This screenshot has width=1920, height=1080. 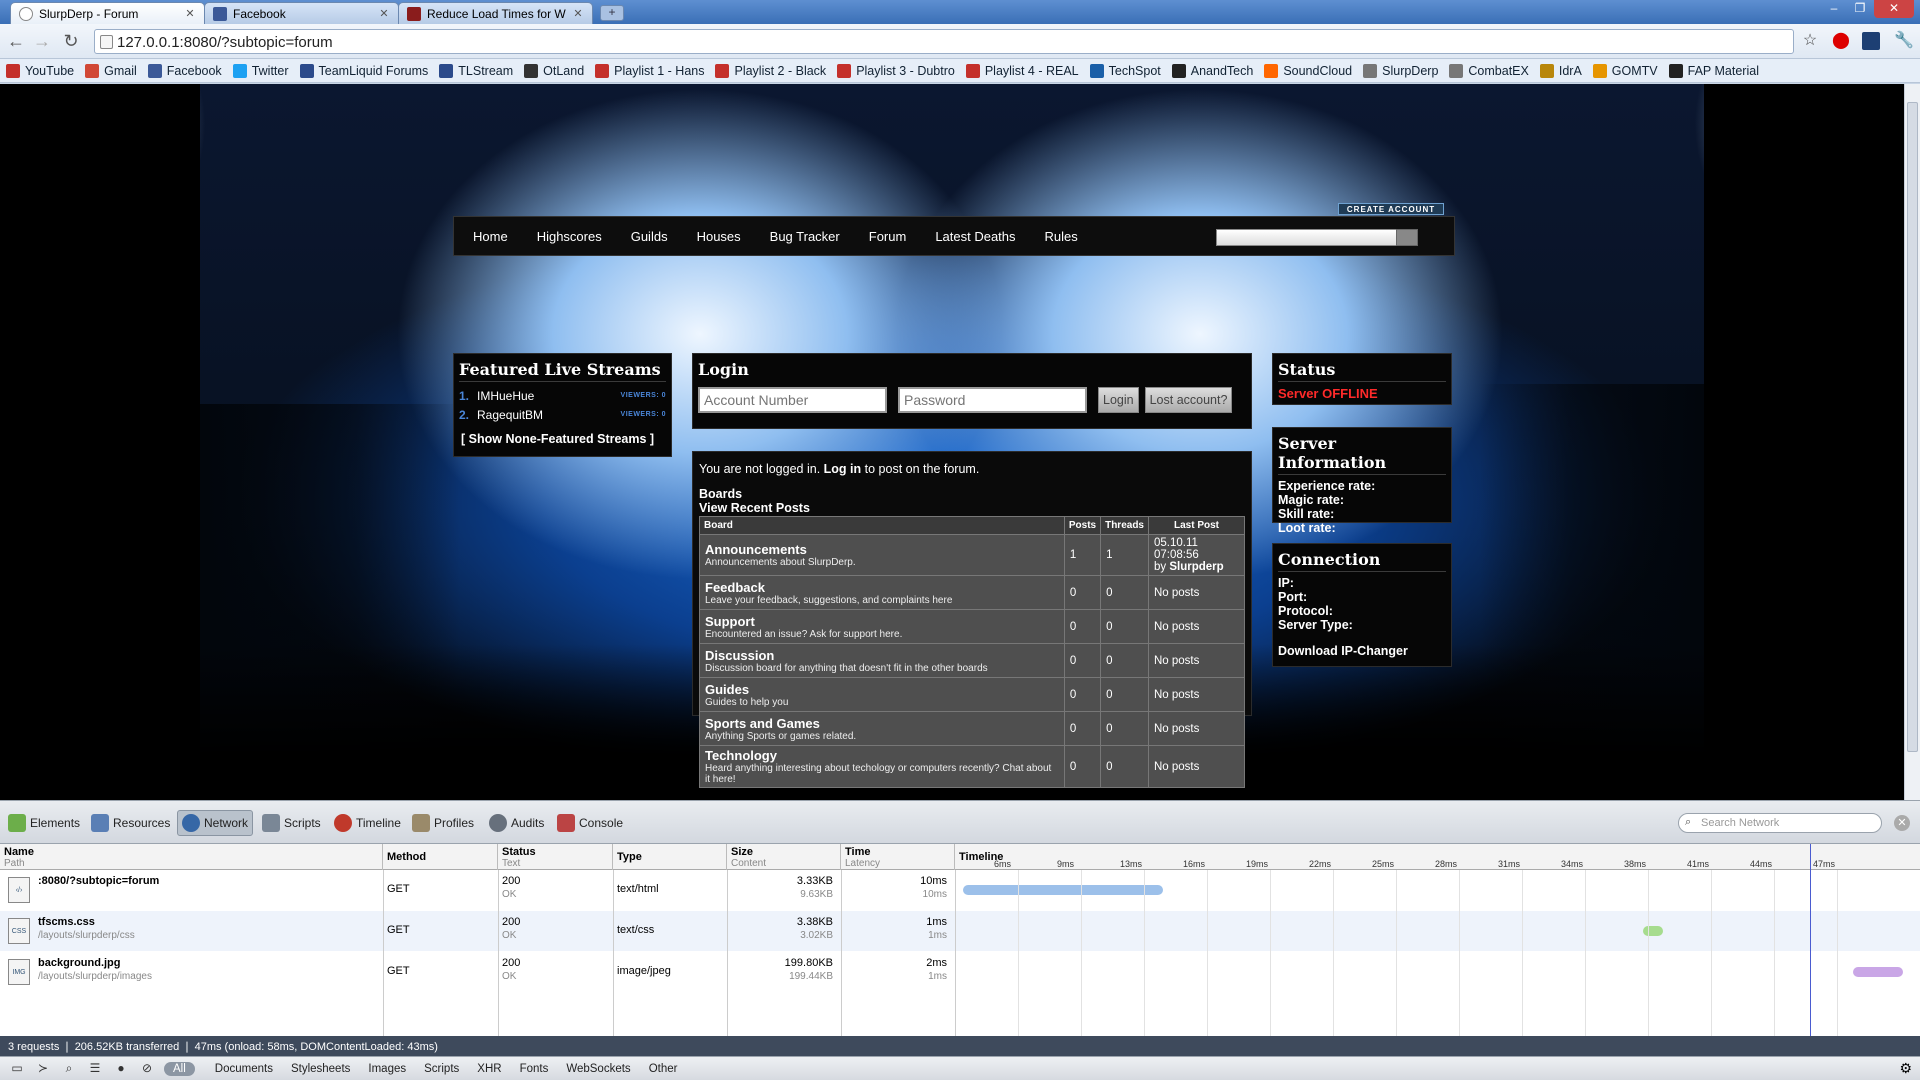 I want to click on filter-images: Images, so click(x=387, y=1069).